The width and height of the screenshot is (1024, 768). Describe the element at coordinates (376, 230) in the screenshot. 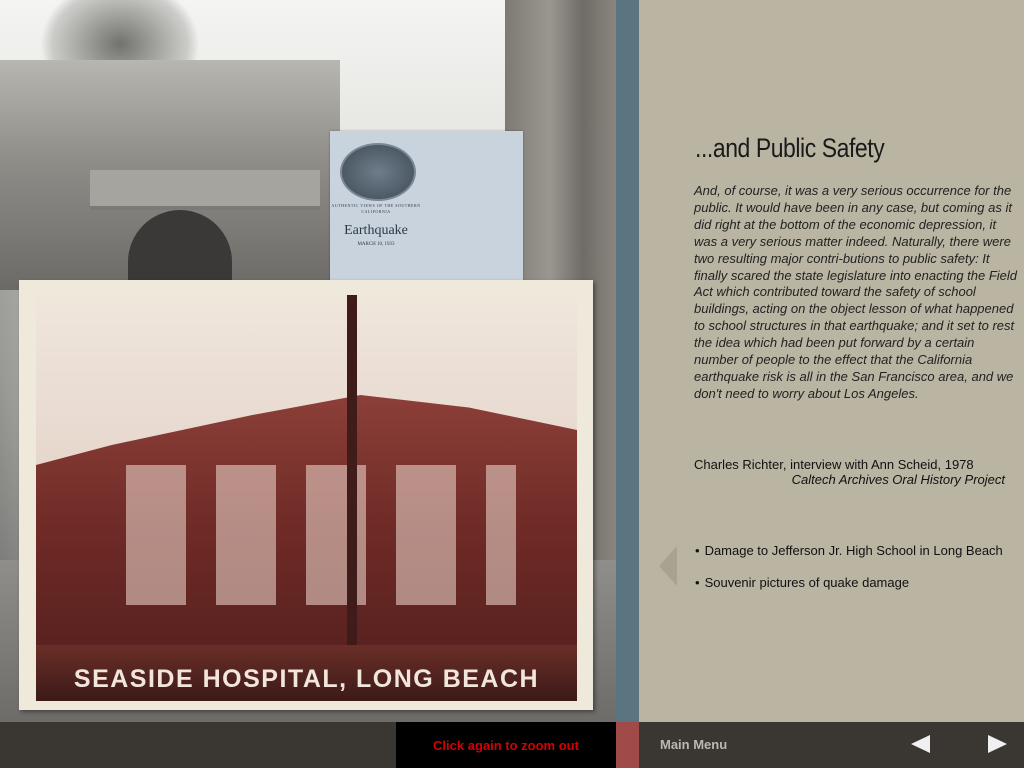

I see `souvenir-title: Earthquake` at that location.